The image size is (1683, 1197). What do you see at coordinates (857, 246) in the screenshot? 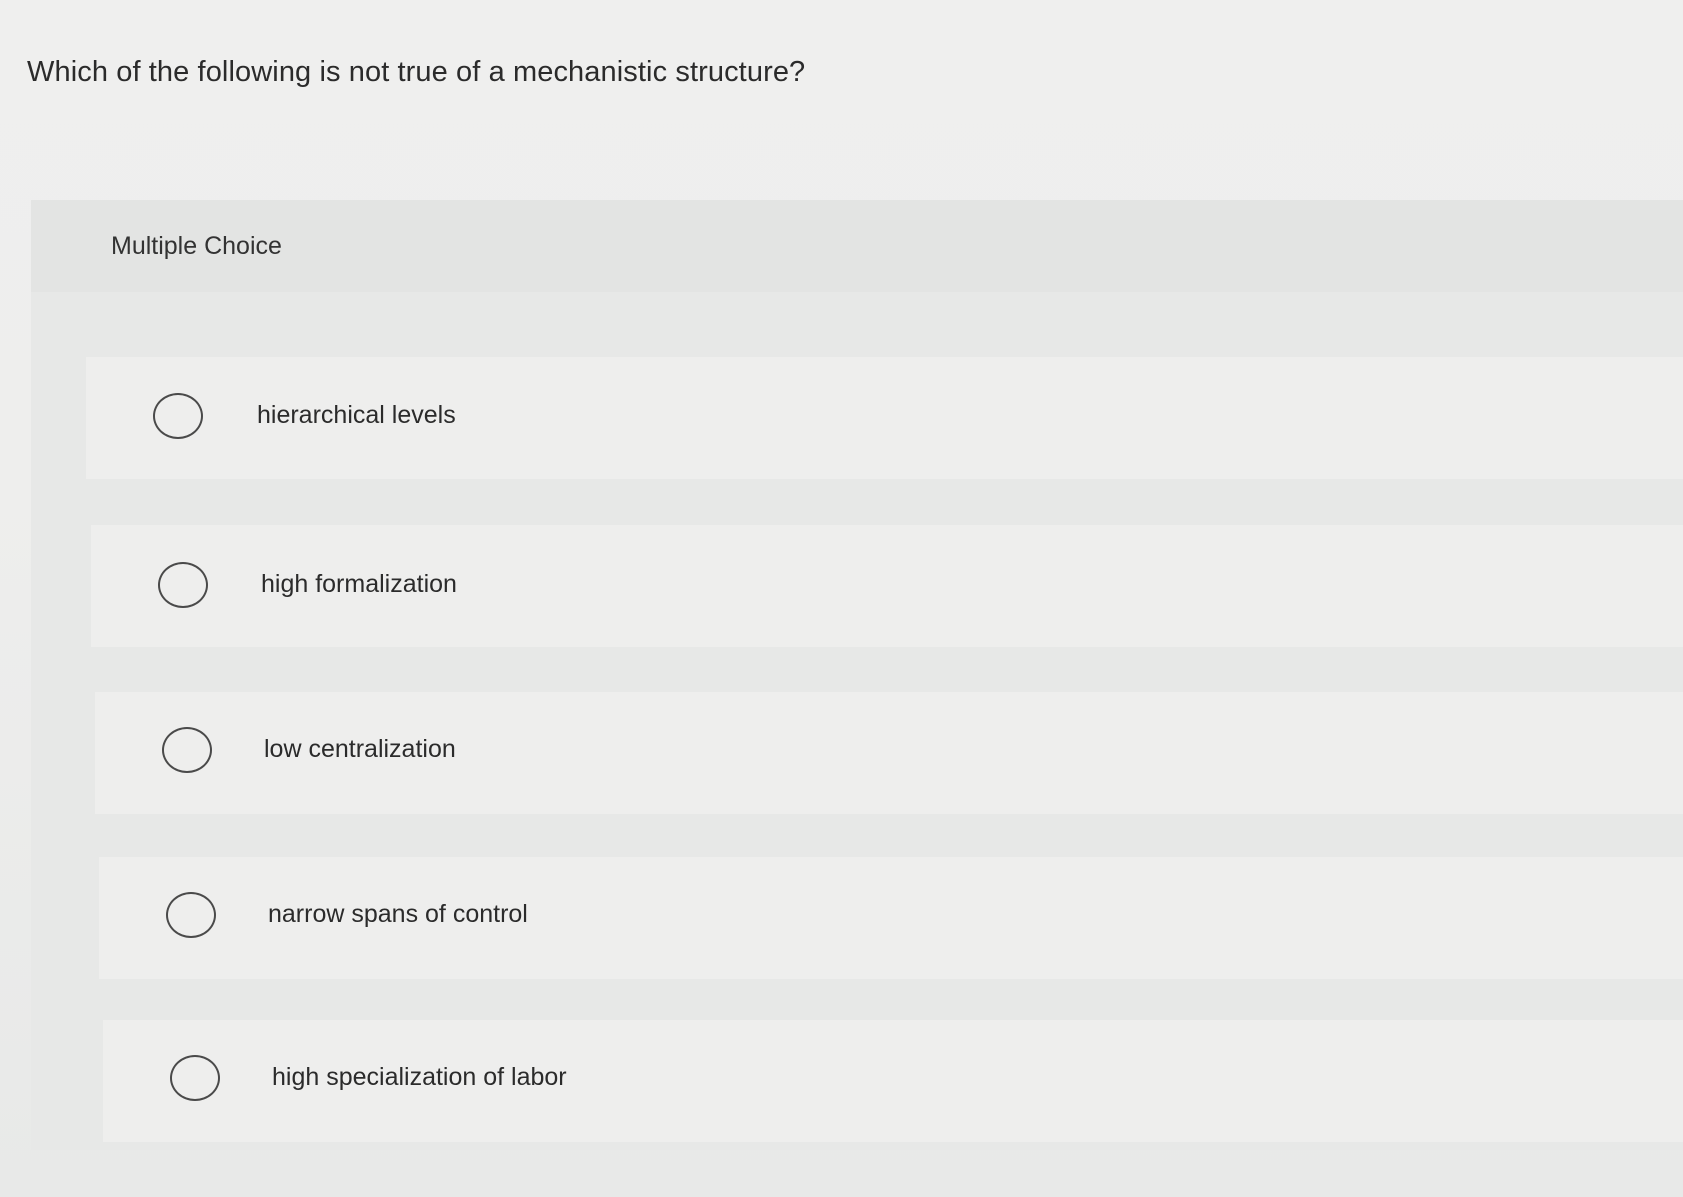
I see `multiple-choice-header: Multiple Choice` at bounding box center [857, 246].